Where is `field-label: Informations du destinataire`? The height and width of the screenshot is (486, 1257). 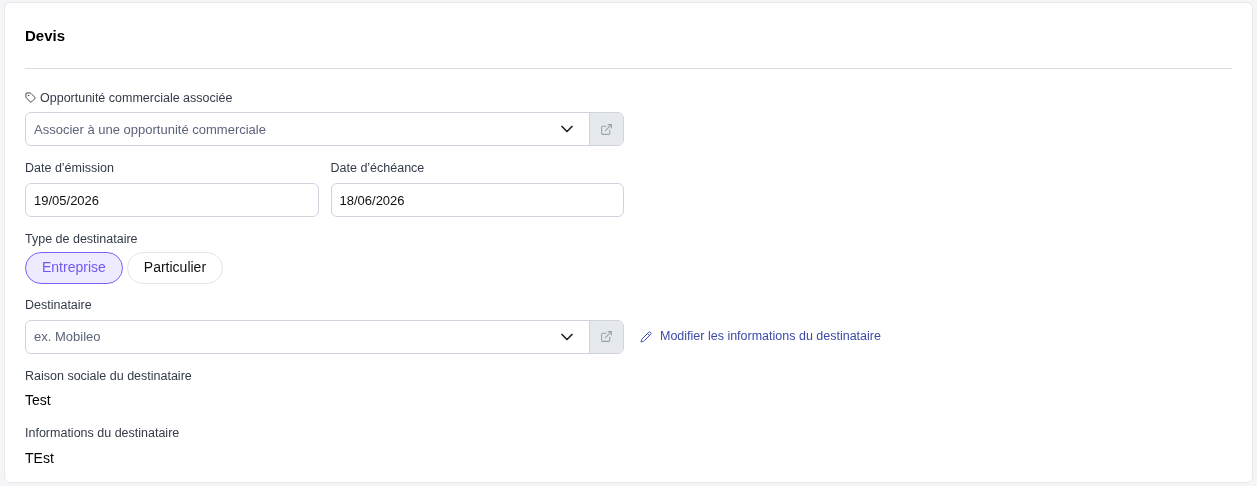 field-label: Informations du destinataire is located at coordinates (103, 434).